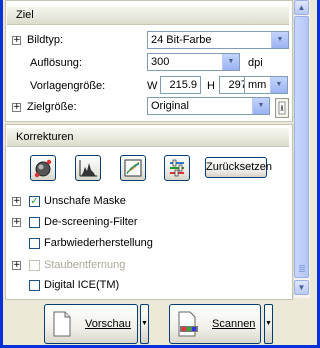 This screenshot has height=348, width=320. What do you see at coordinates (301, 7) in the screenshot?
I see `scroll-up-arrow-icon: ▲` at bounding box center [301, 7].